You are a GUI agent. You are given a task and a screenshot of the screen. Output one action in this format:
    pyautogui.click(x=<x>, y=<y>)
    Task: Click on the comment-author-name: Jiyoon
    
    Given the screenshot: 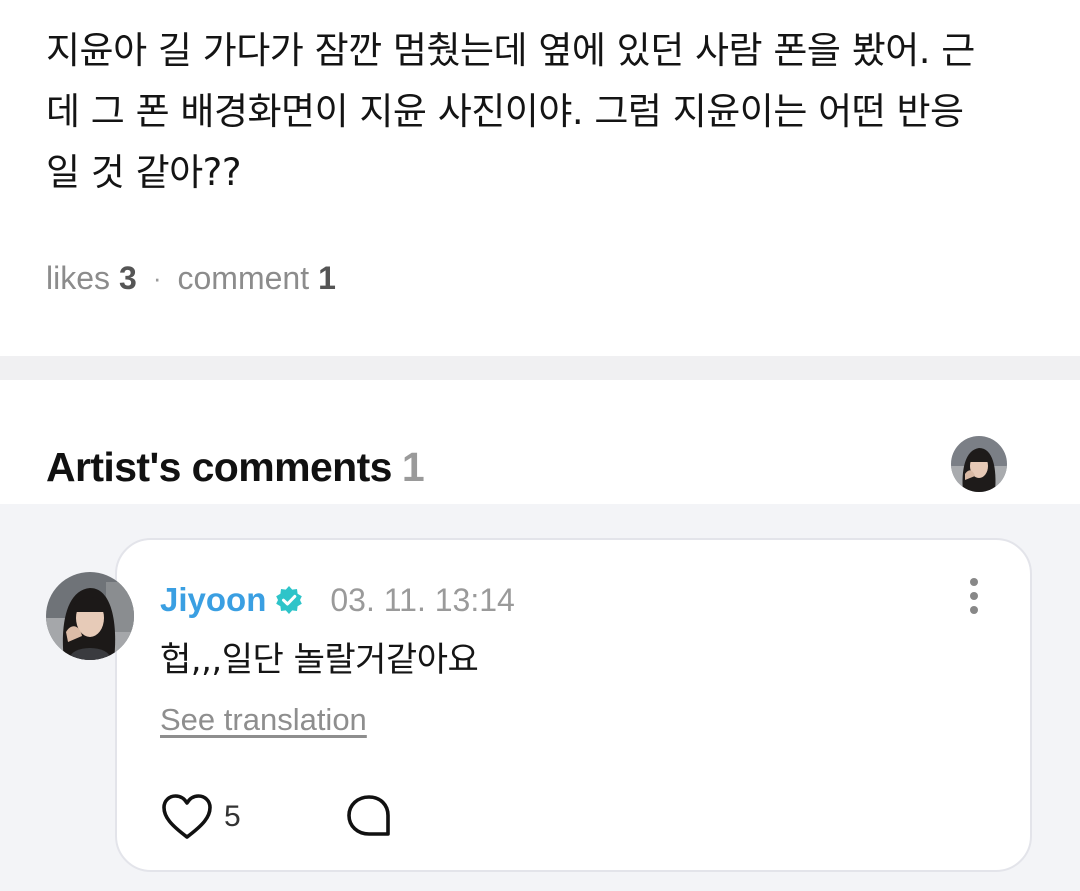 What is the action you would take?
    pyautogui.click(x=213, y=600)
    